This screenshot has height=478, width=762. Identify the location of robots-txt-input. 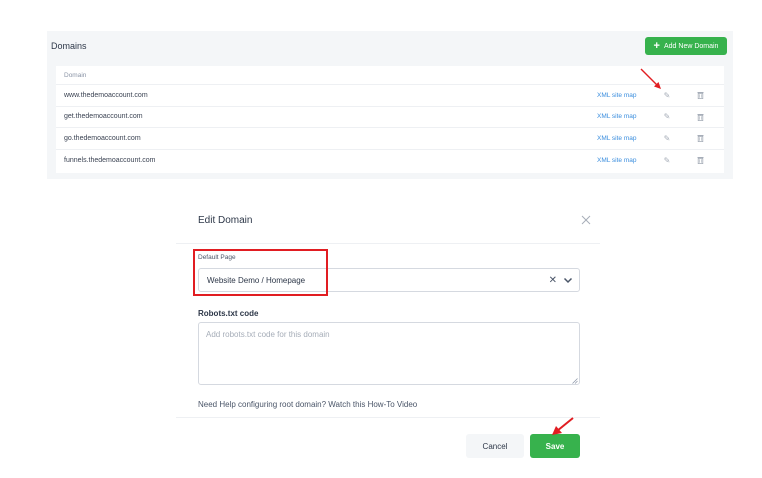
(389, 353).